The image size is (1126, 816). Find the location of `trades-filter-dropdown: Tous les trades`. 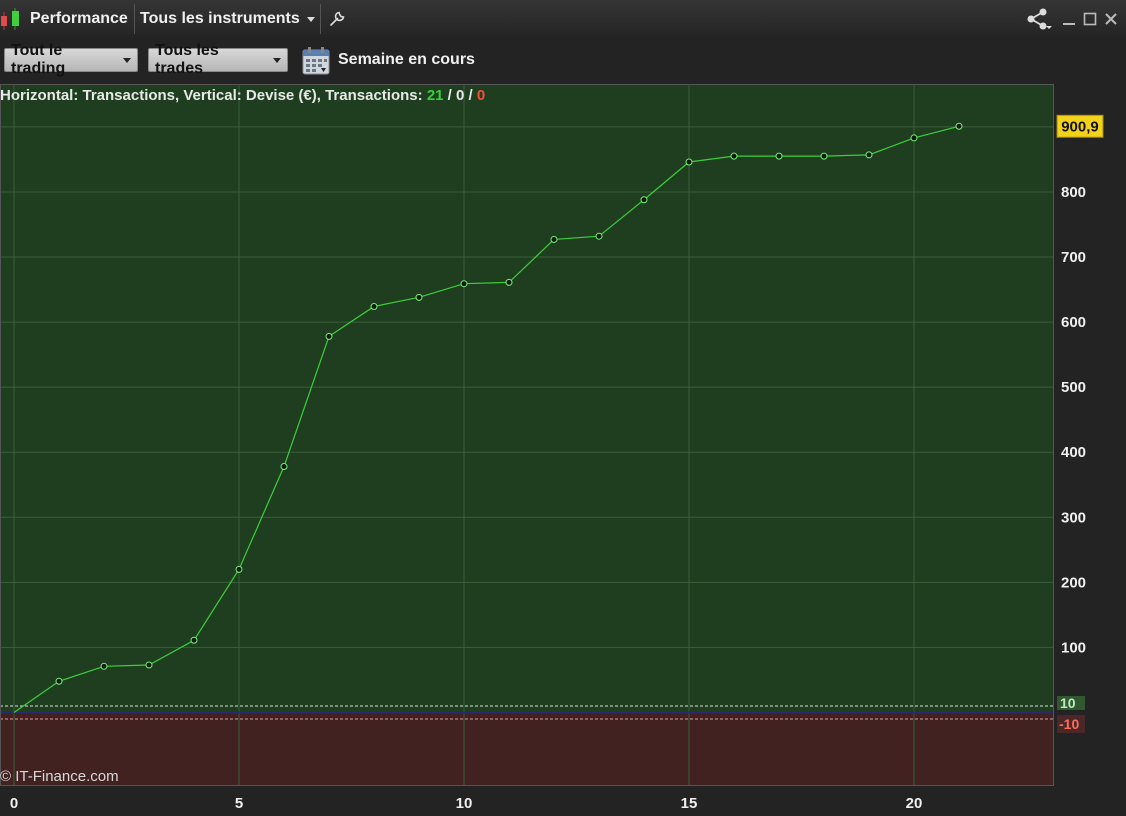

trades-filter-dropdown: Tous les trades is located at coordinates (218, 59).